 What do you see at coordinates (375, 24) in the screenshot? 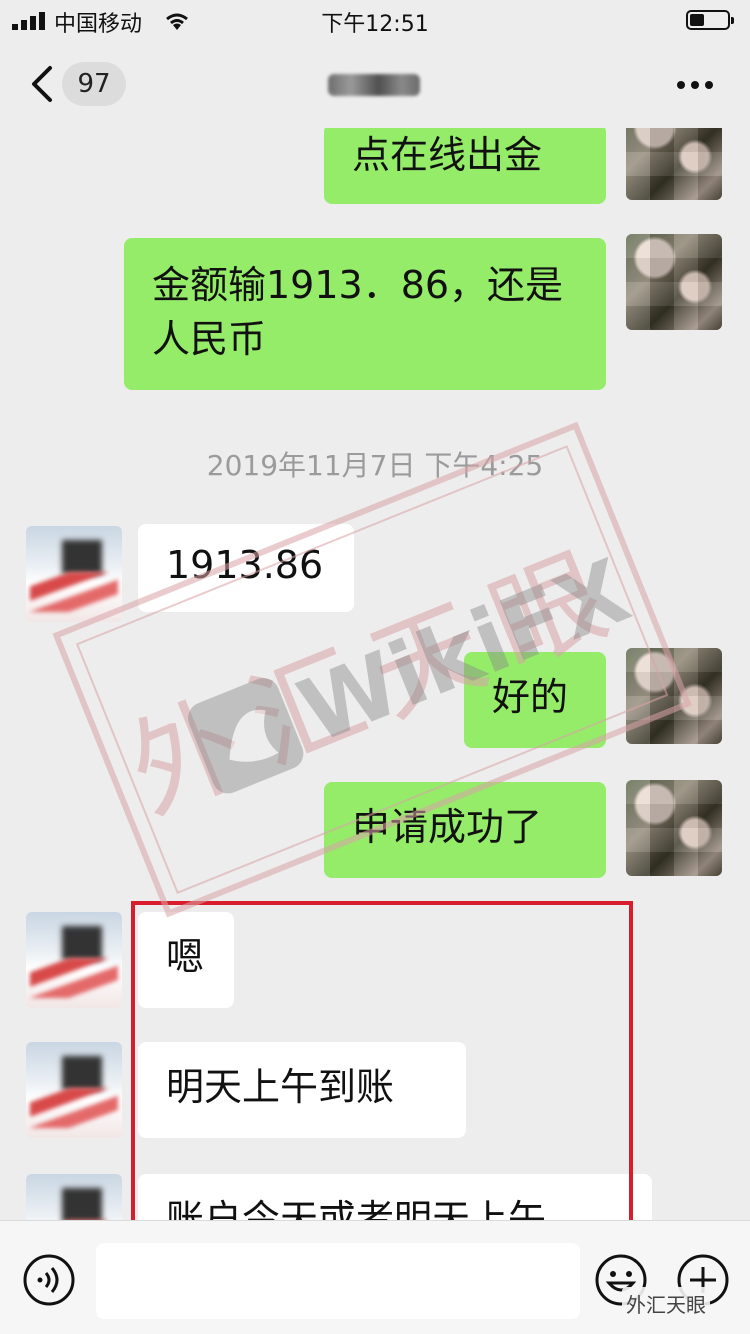
I see `status-time: 下午12:51` at bounding box center [375, 24].